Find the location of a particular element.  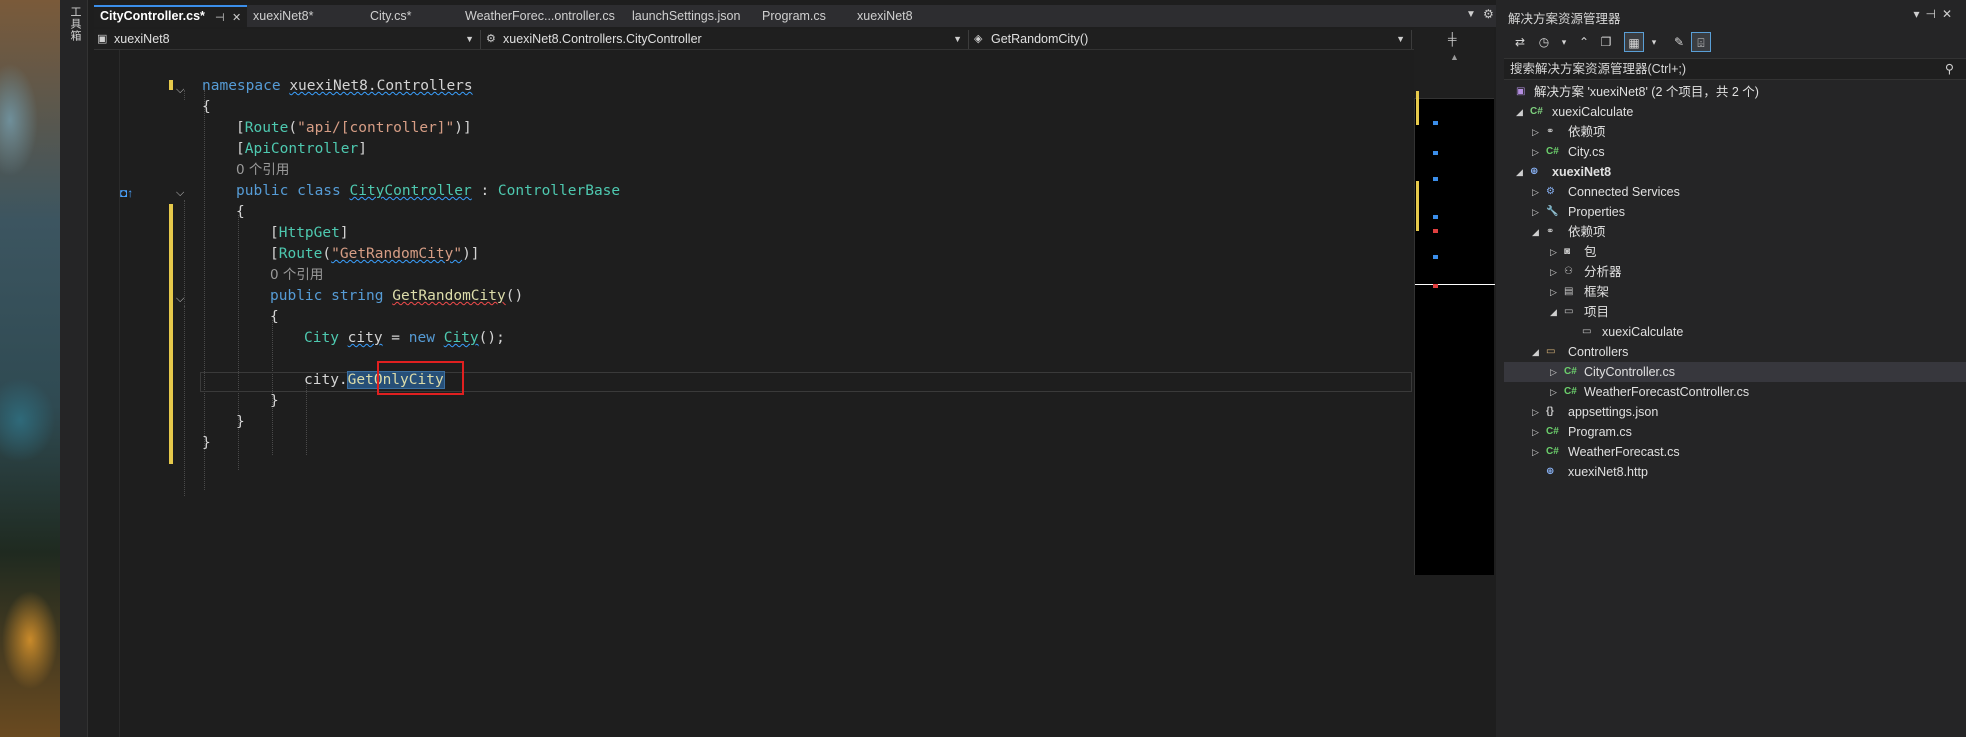

tab-launchsettings: launchSettings.json is located at coordinates (691, 16).